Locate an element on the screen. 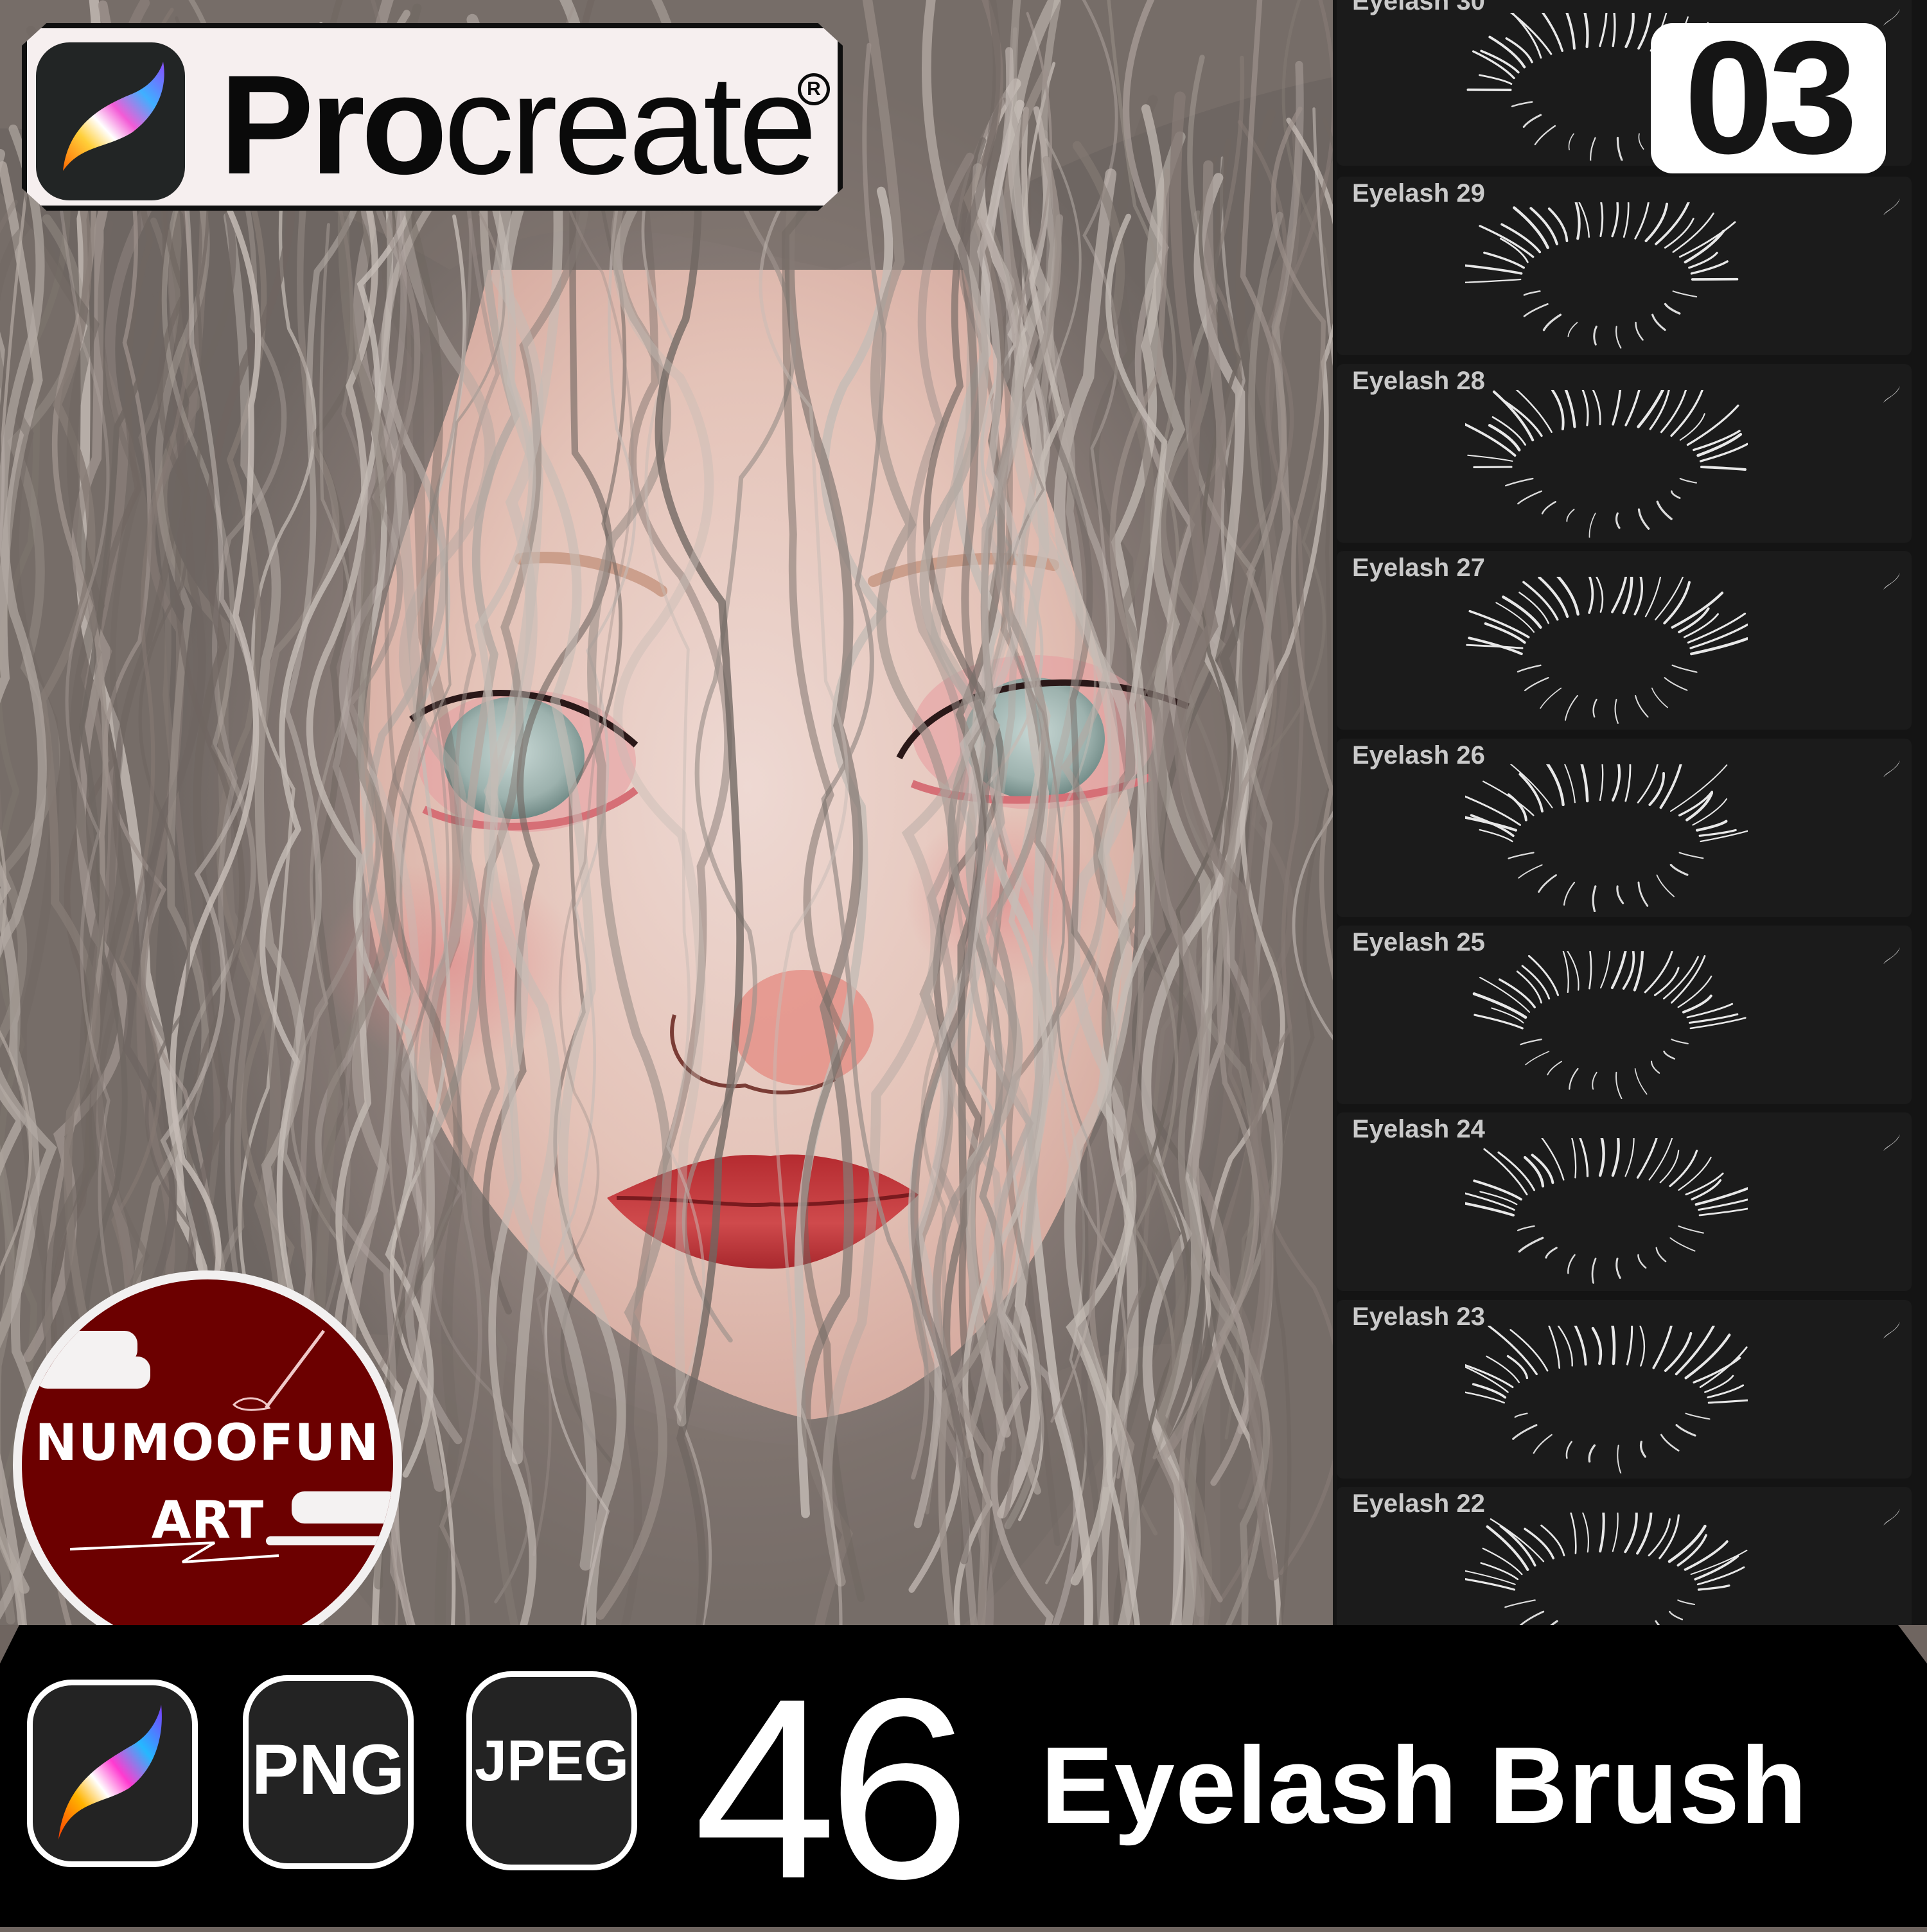 This screenshot has height=1932, width=1927. format-label: JPEG is located at coordinates (551, 1761).